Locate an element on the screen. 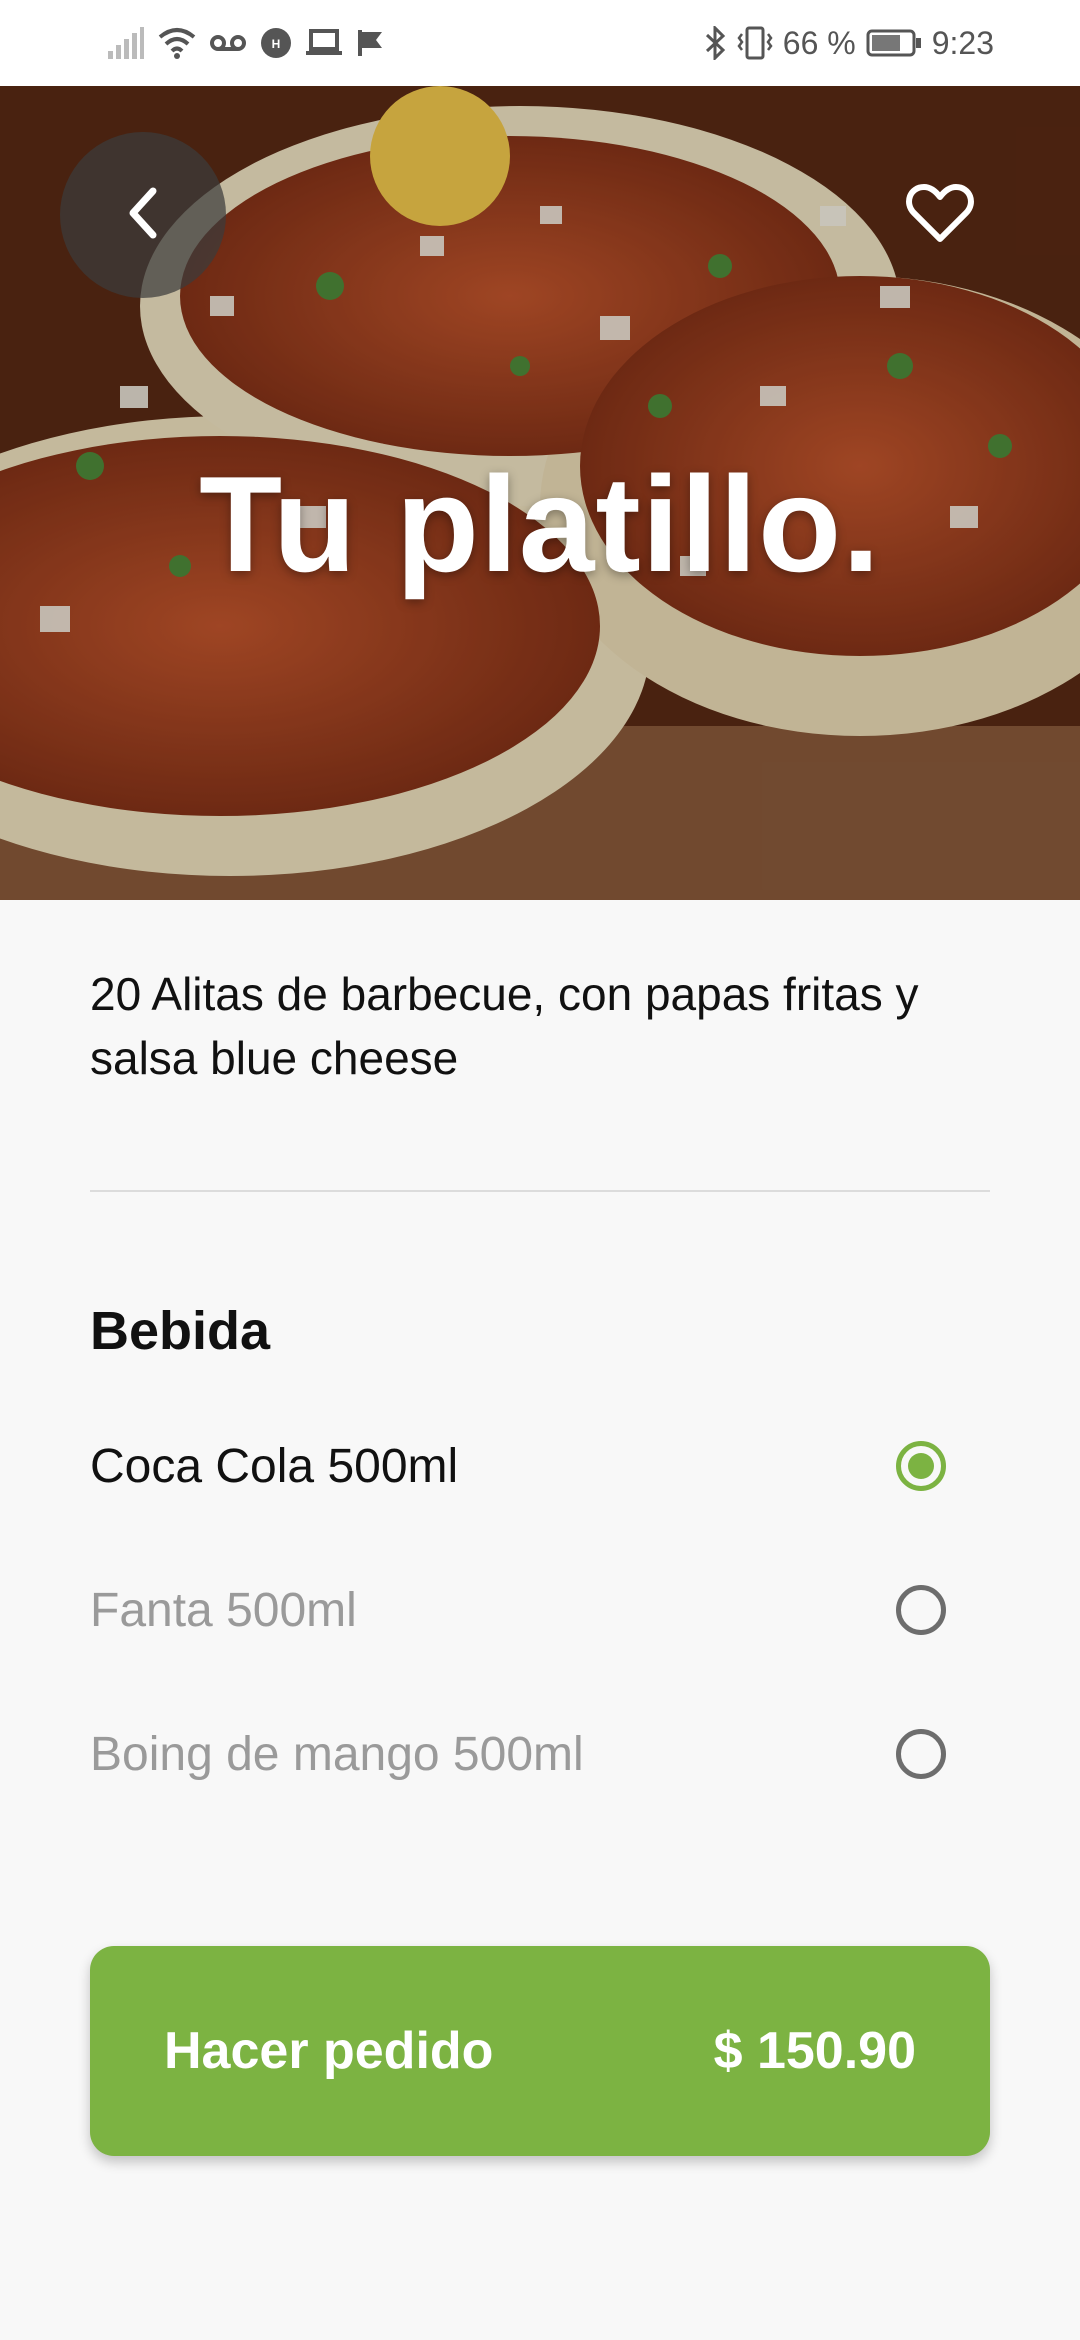  battery-percent: 66 % is located at coordinates (819, 42).